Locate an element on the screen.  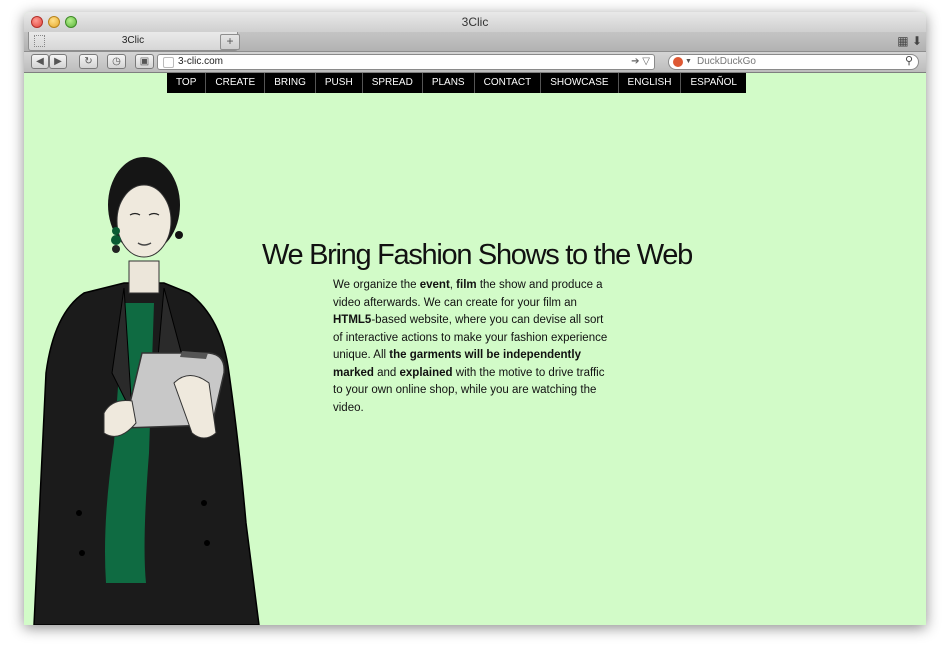
browser-toolbar: ◀ ▶ ↻ ◷ ▣ 3-clic.com ➔ ▽ ▼ DuckDuckGo ⚲ is located at coordinates (475, 62).